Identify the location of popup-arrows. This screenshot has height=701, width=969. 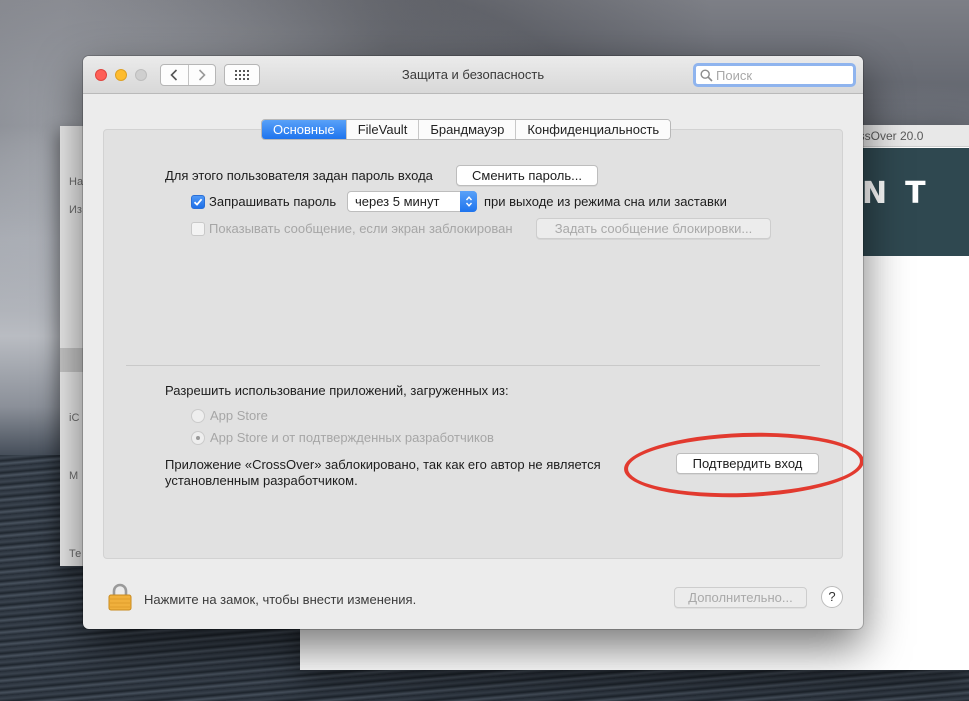
(468, 201).